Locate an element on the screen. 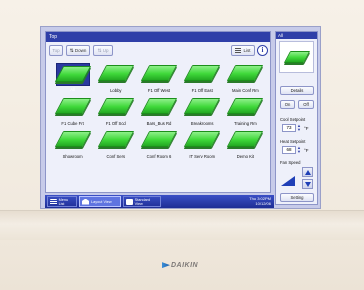  standard-view-label: Standard View is located at coordinates (142, 201).